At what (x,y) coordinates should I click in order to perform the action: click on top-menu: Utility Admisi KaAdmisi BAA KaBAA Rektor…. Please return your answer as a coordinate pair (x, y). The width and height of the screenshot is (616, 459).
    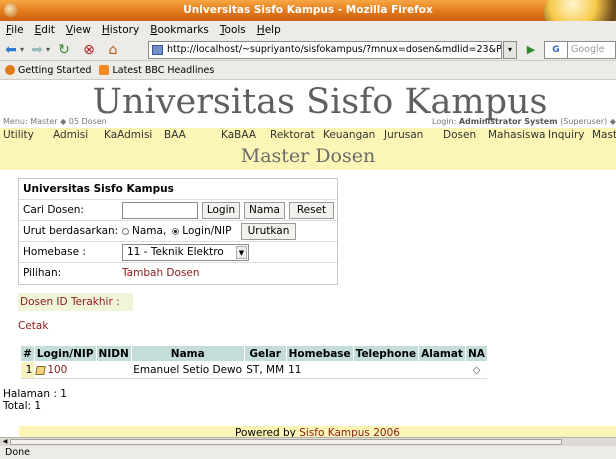
    Looking at the image, I should click on (308, 135).